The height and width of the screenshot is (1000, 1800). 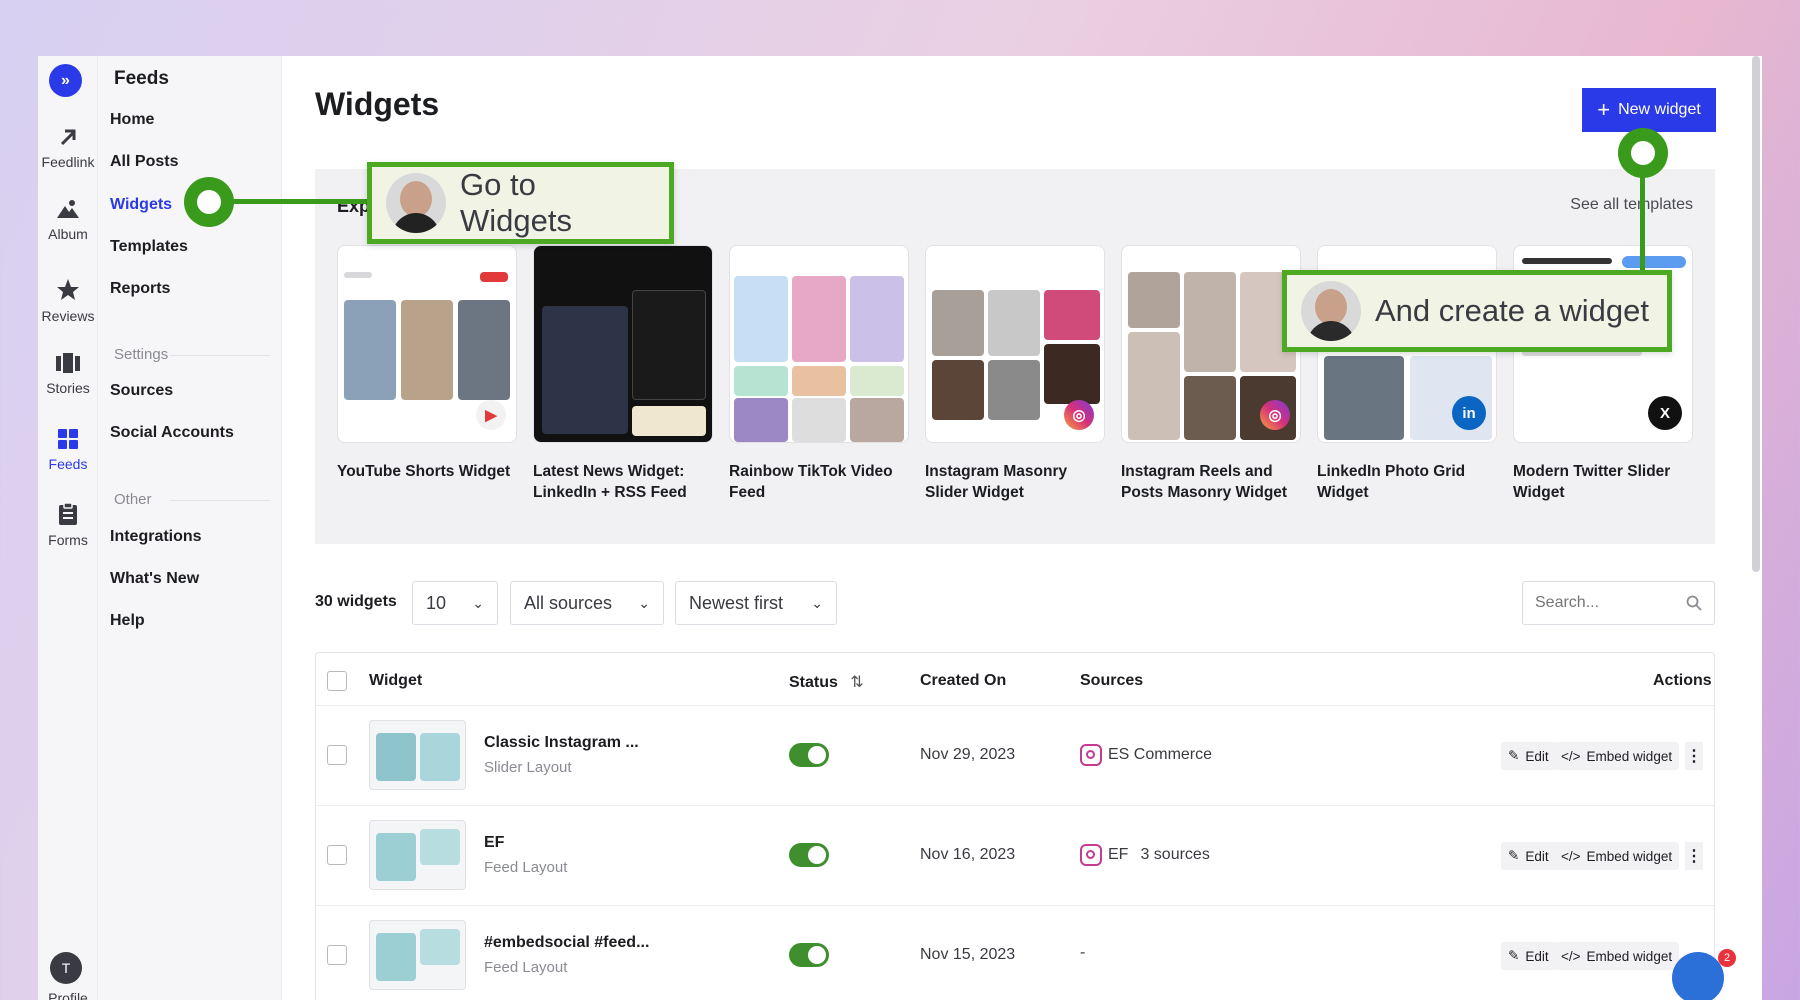 I want to click on widget-name: EF, so click(x=494, y=843).